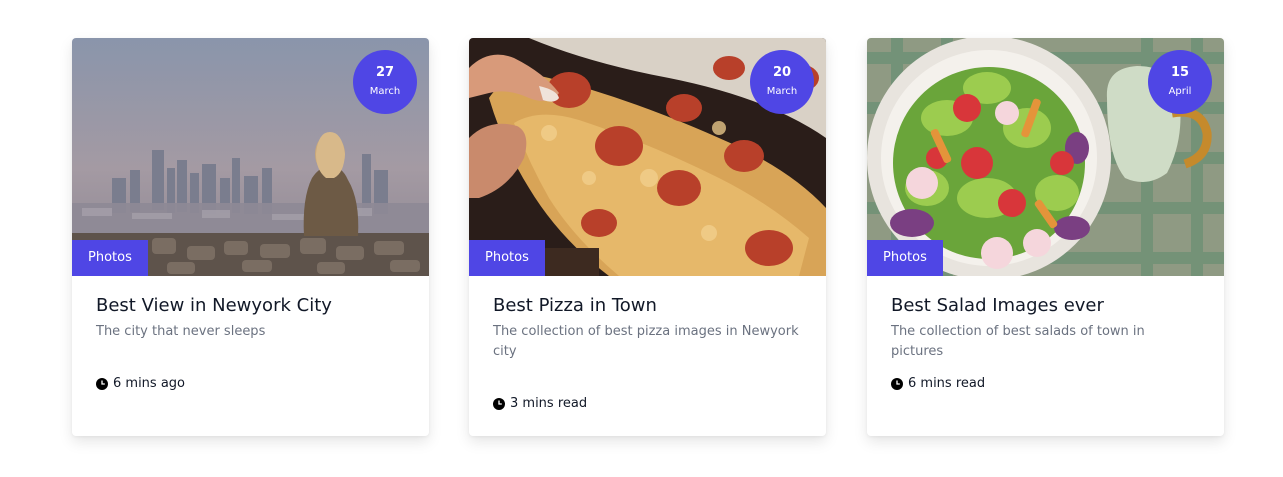 This screenshot has height=477, width=1283. What do you see at coordinates (1045, 306) in the screenshot?
I see `card-title: Best Salad Images ever` at bounding box center [1045, 306].